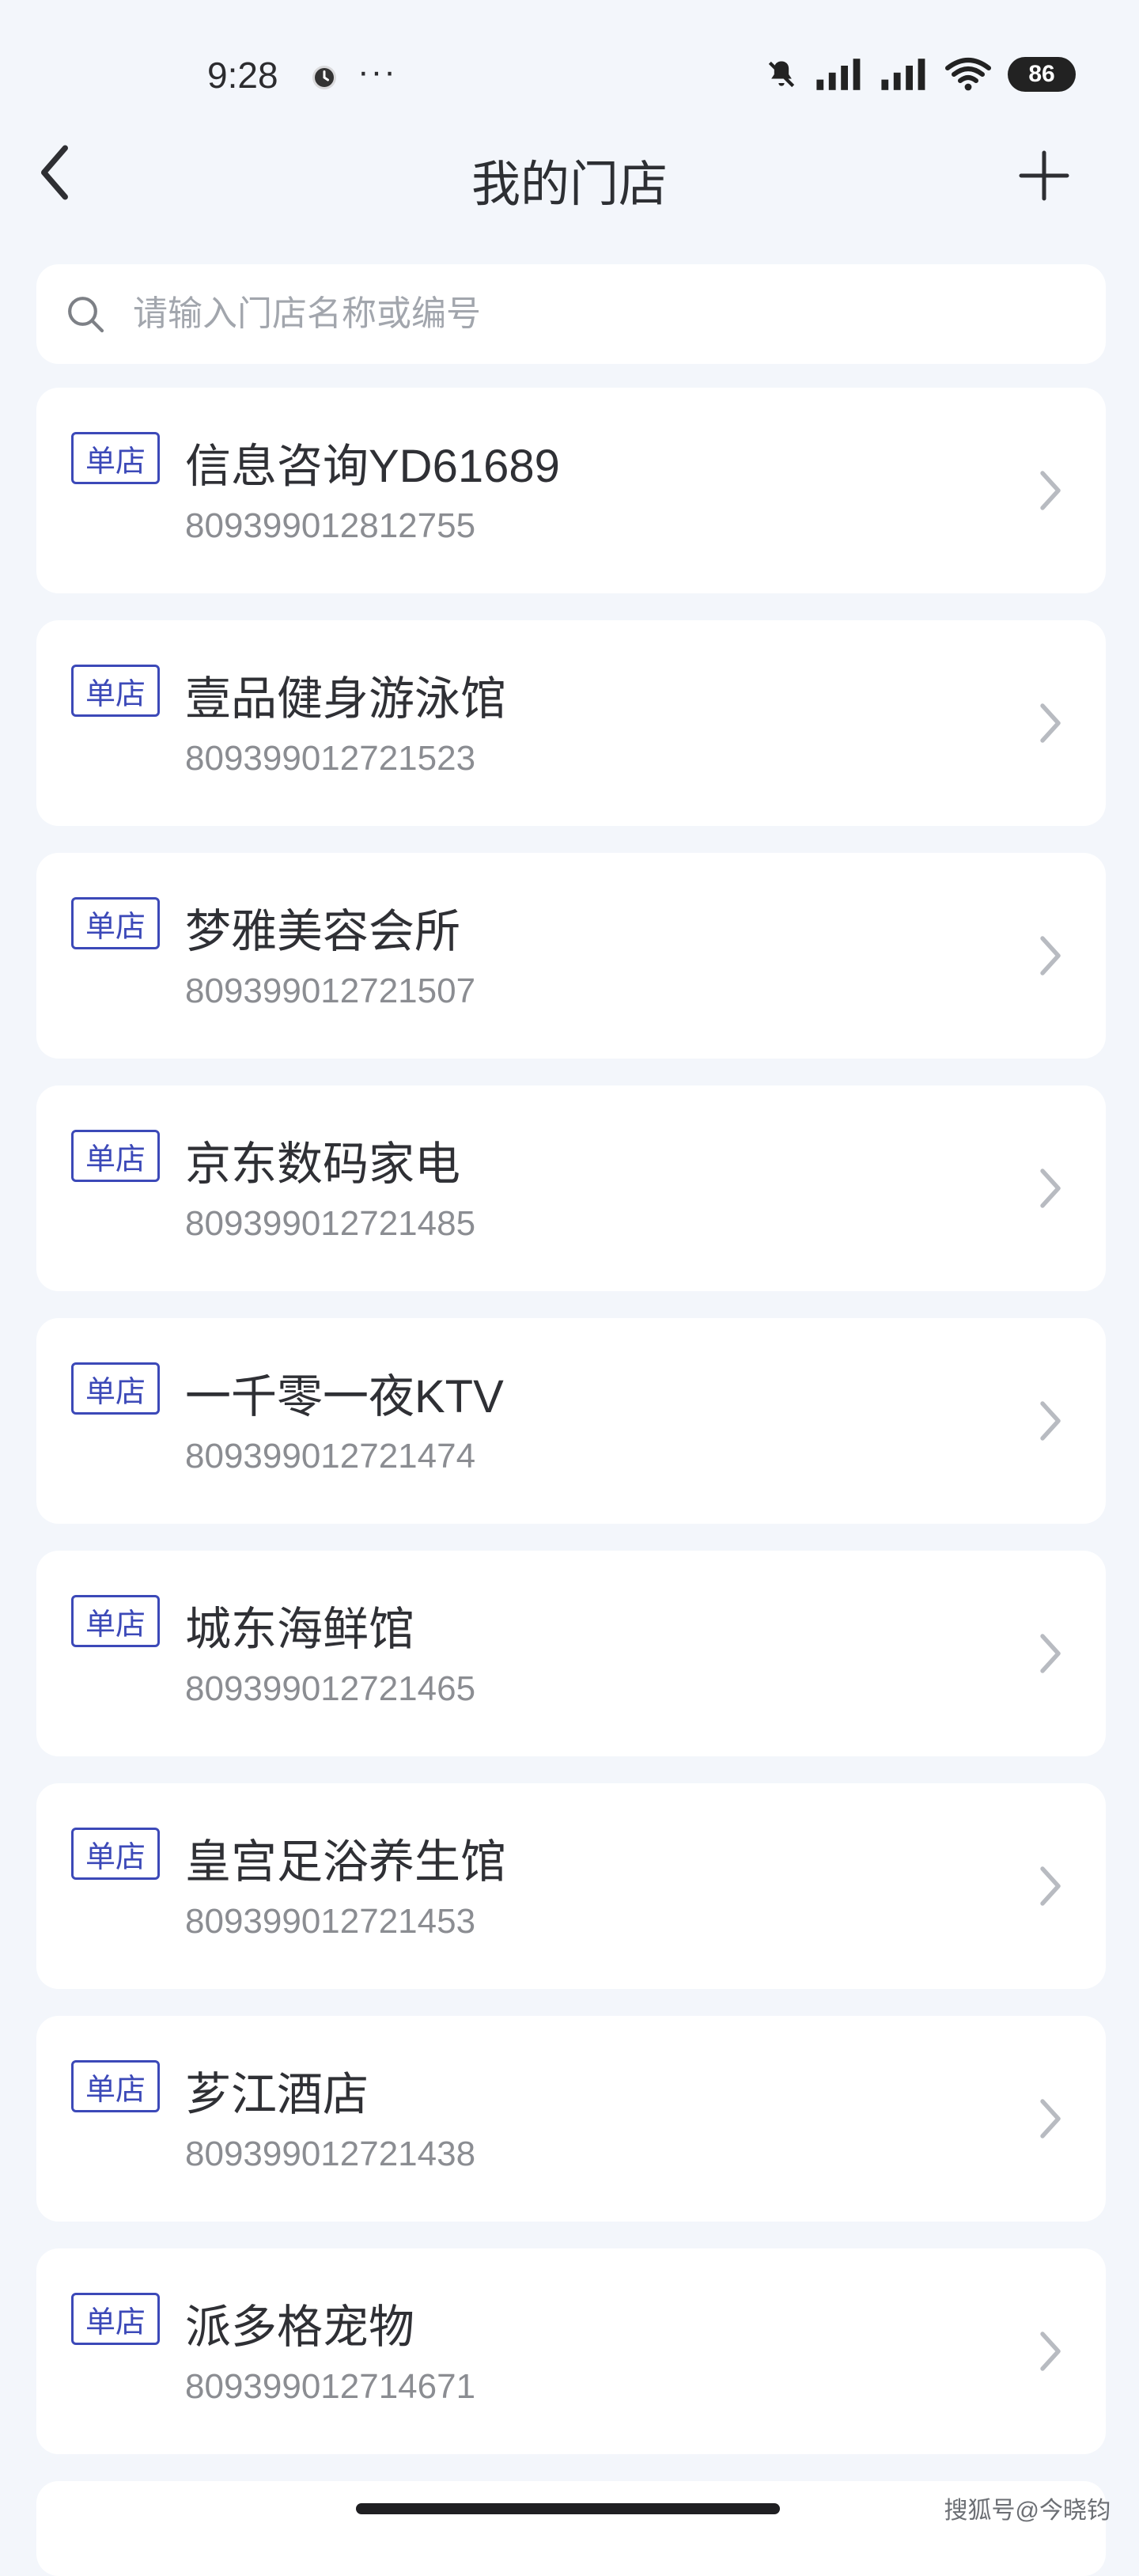  What do you see at coordinates (781, 74) in the screenshot?
I see `mute-icon` at bounding box center [781, 74].